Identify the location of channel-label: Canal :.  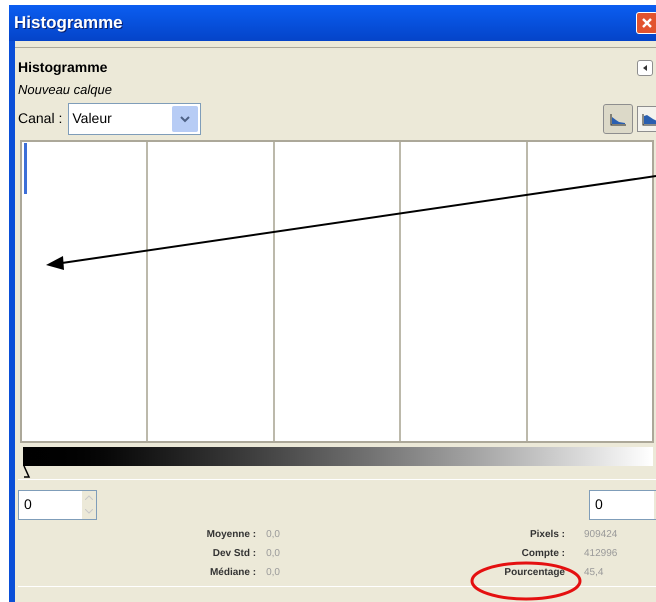
(40, 118).